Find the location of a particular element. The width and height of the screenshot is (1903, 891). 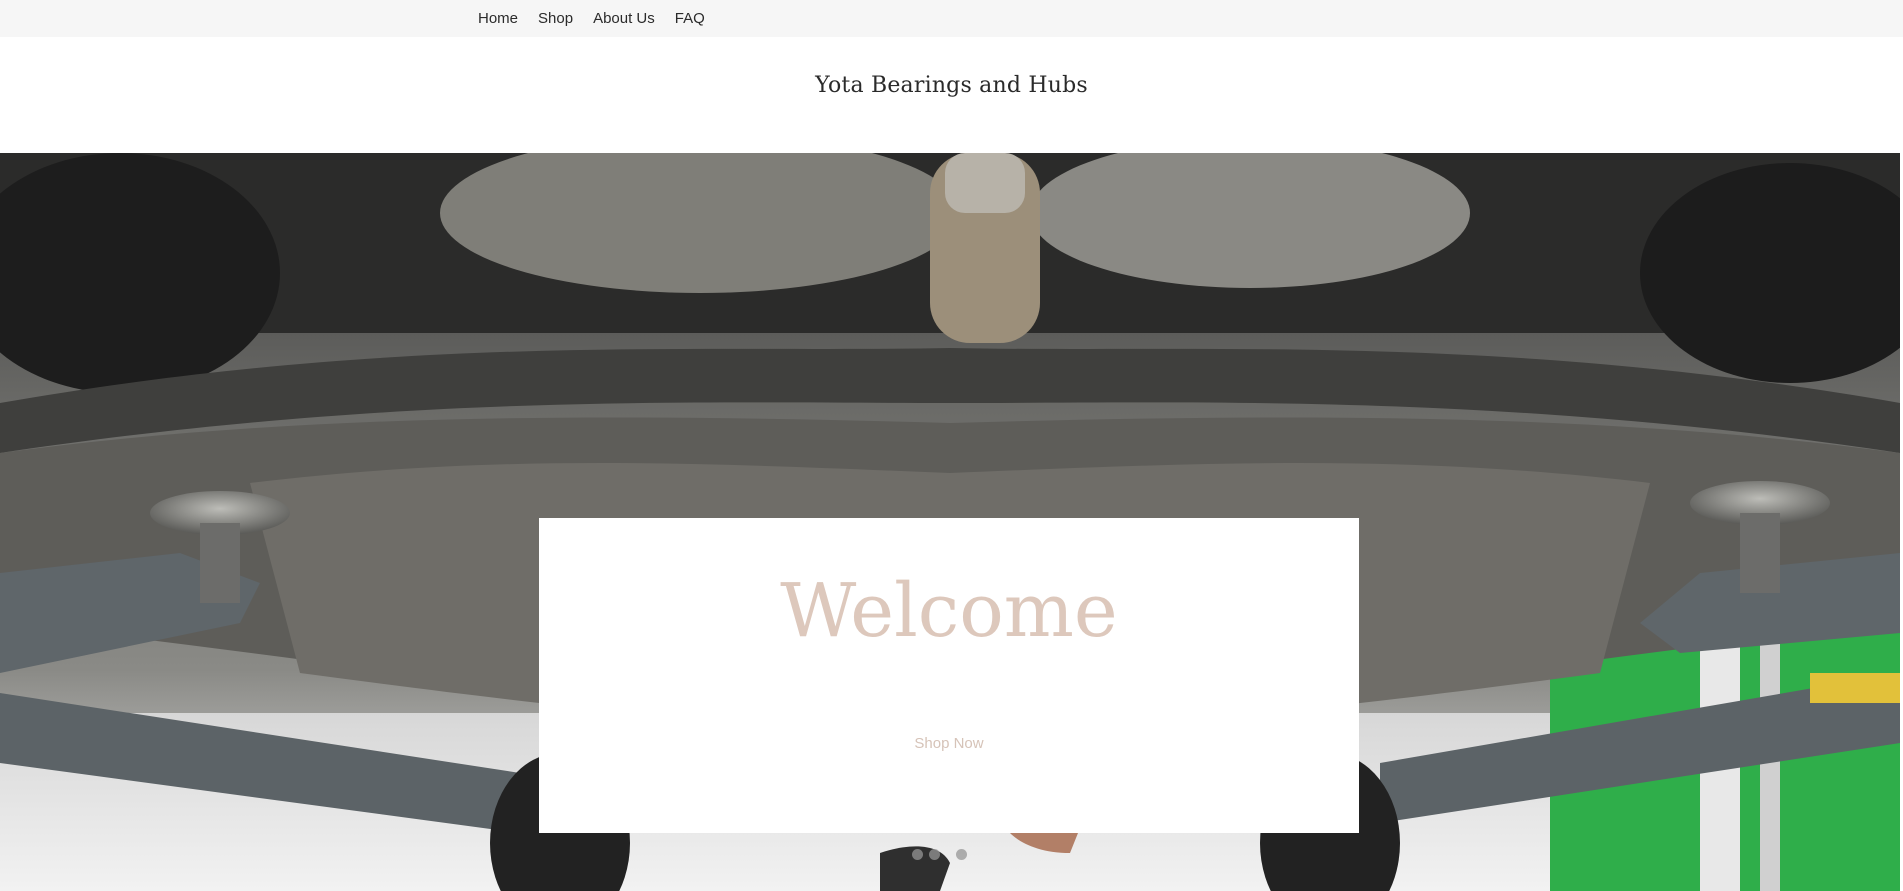

nav-item-faq: FAQ is located at coordinates (690, 18).